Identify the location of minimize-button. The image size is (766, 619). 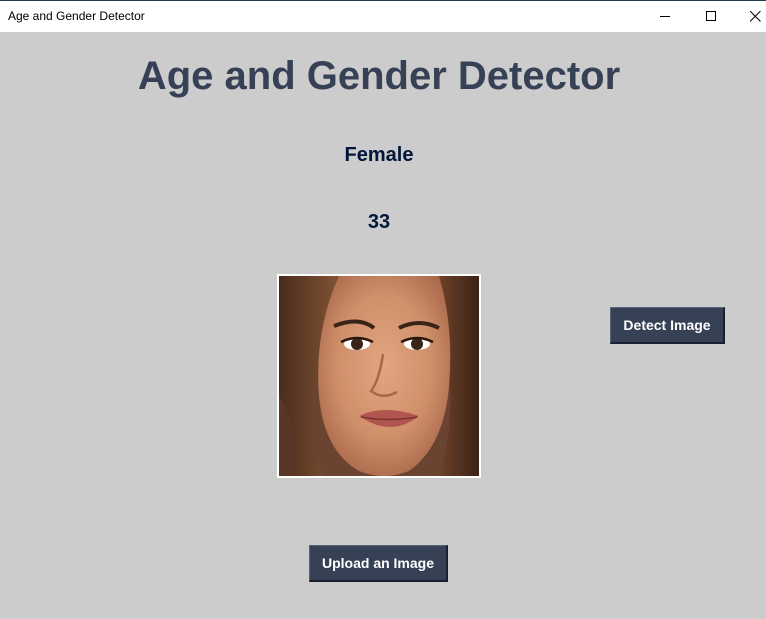
(665, 16).